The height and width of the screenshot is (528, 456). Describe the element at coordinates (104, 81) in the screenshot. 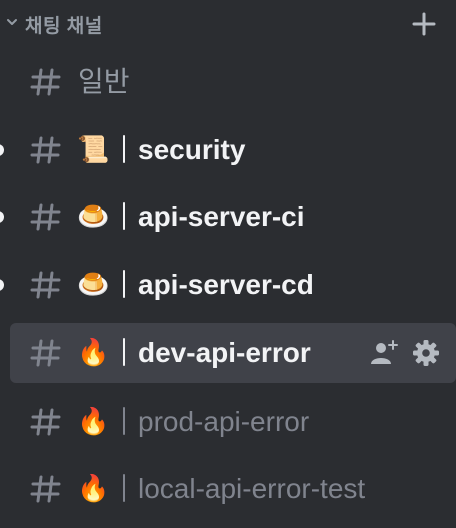

I see `channel-name: 일반` at that location.